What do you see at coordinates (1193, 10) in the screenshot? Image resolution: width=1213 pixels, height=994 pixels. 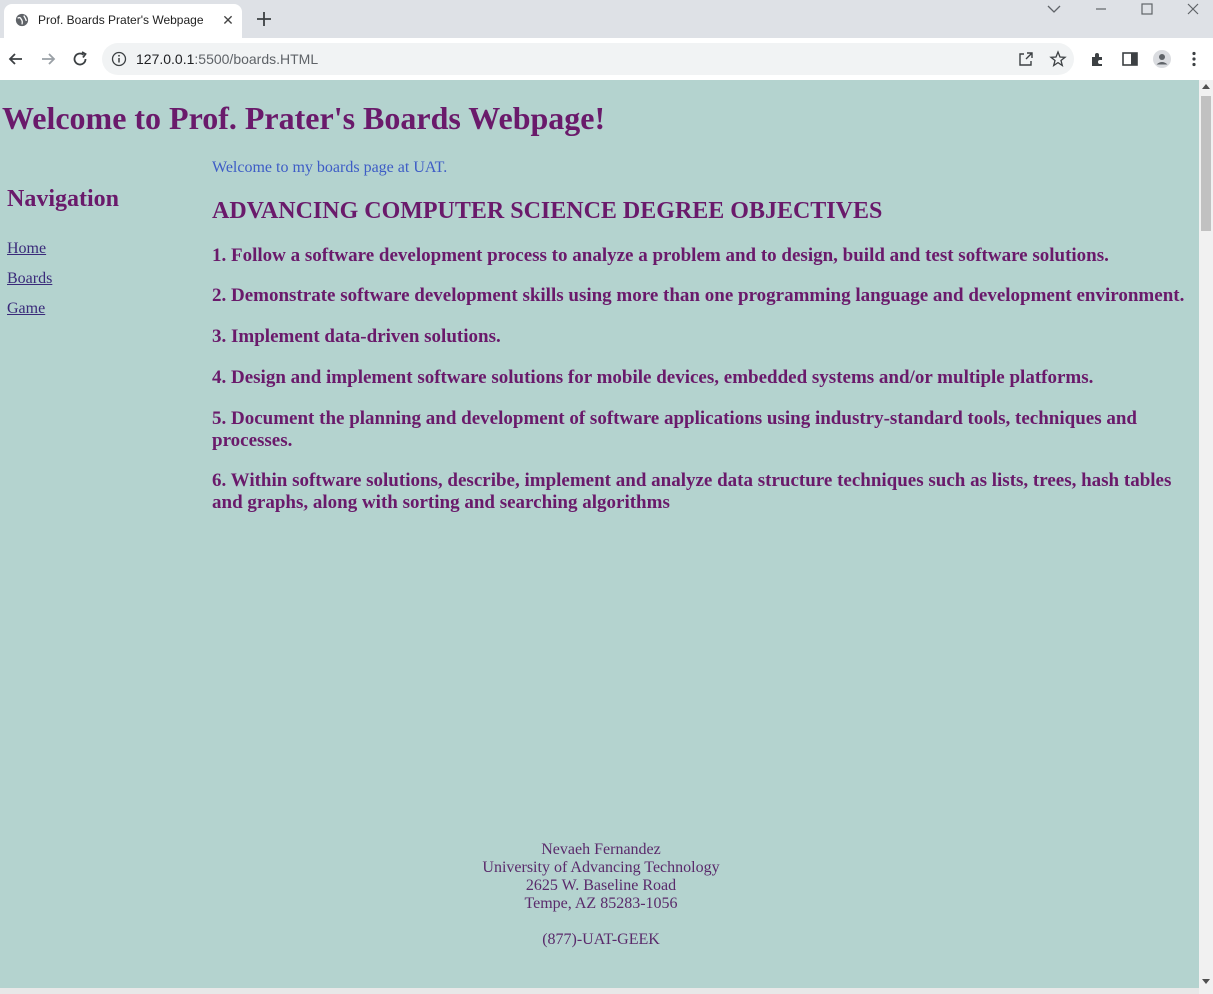 I see `close-window-icon` at bounding box center [1193, 10].